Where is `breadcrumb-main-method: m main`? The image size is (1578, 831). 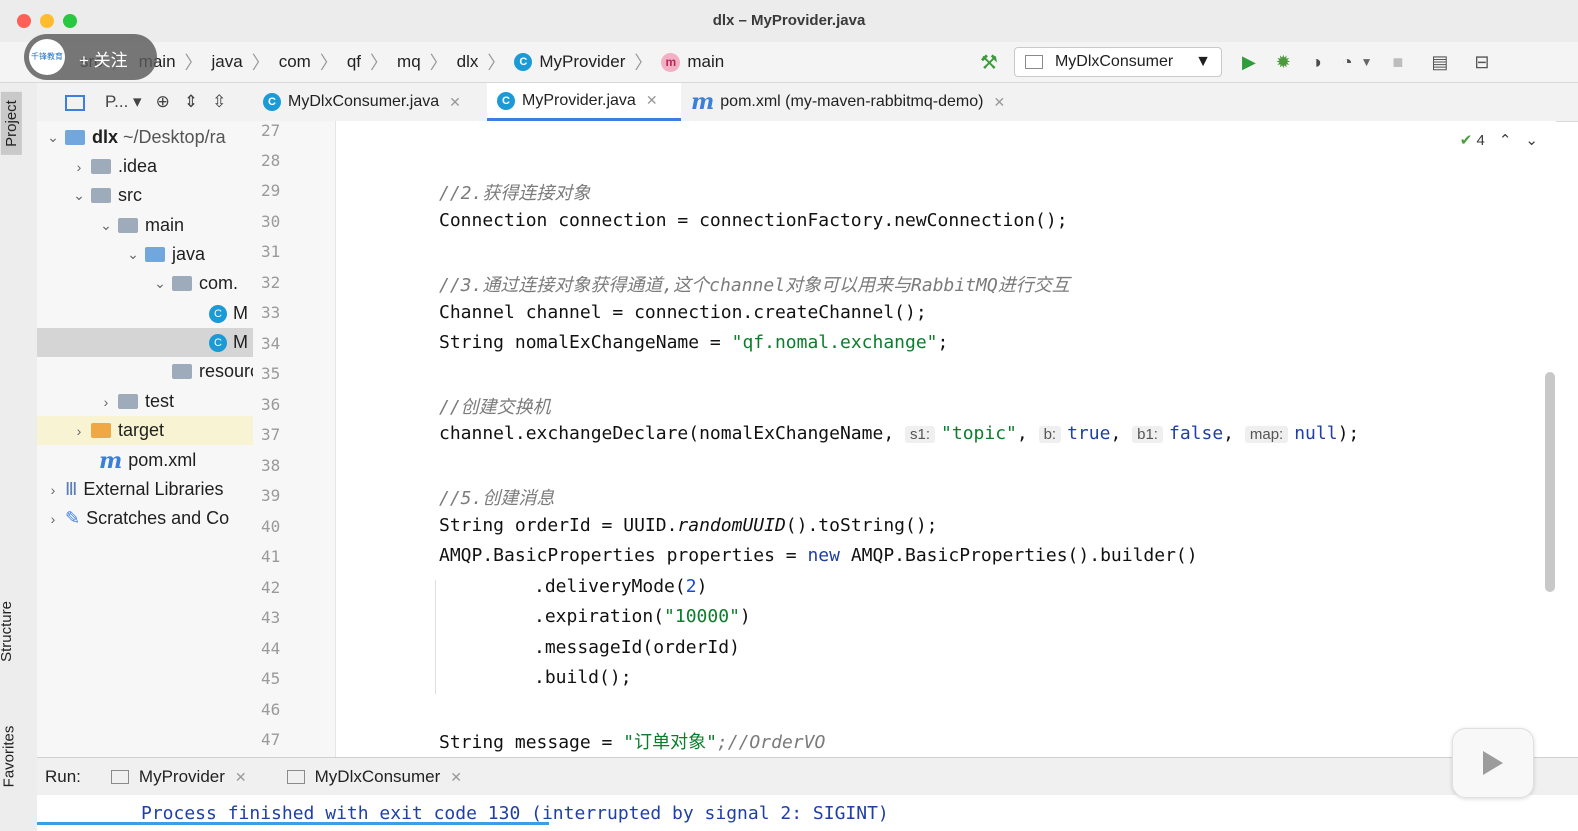
breadcrumb-main-method: m main is located at coordinates (692, 62).